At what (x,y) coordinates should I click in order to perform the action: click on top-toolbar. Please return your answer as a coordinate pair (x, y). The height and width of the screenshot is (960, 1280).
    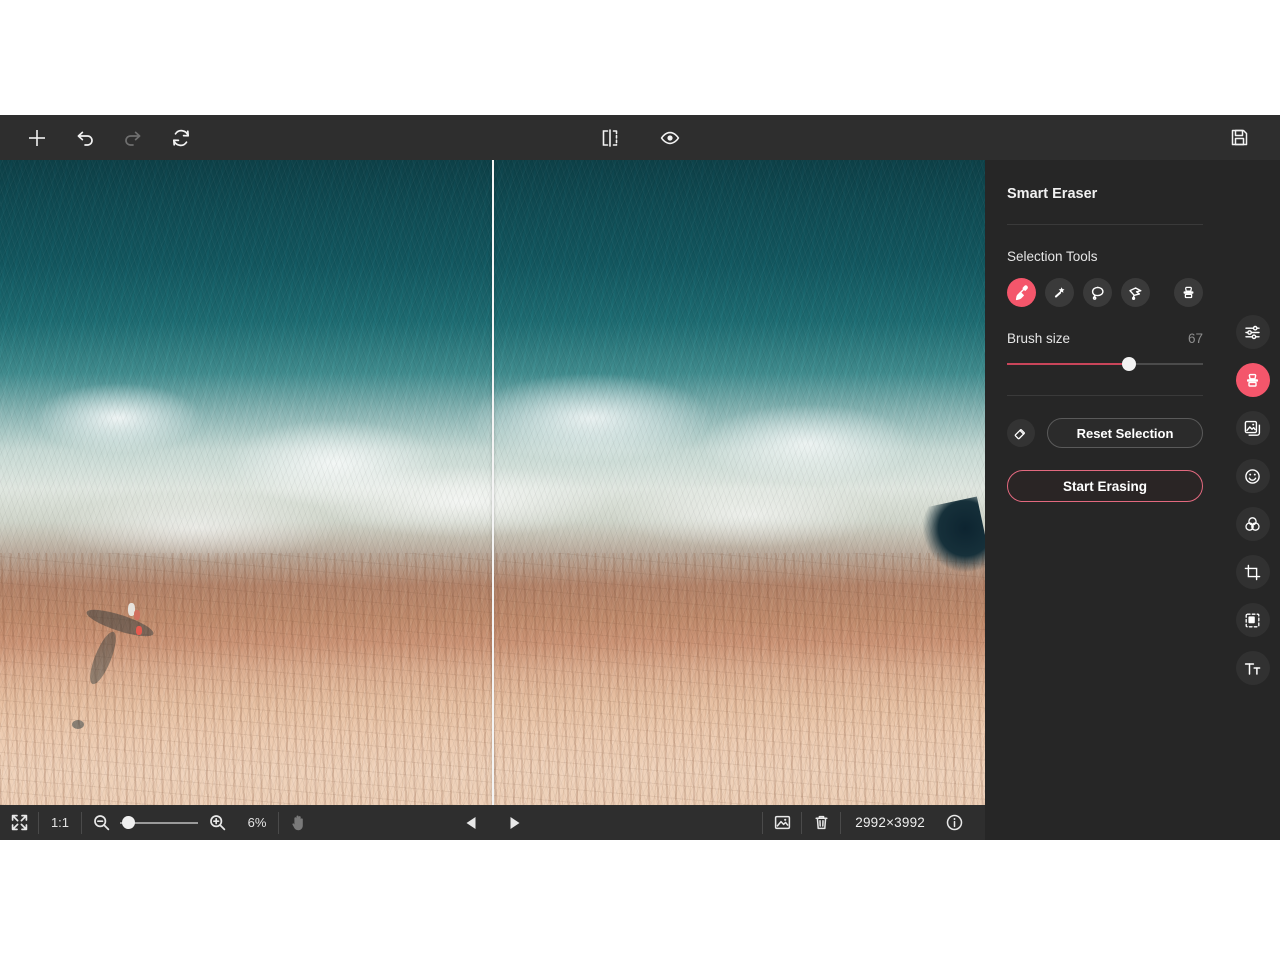
    Looking at the image, I should click on (640, 137).